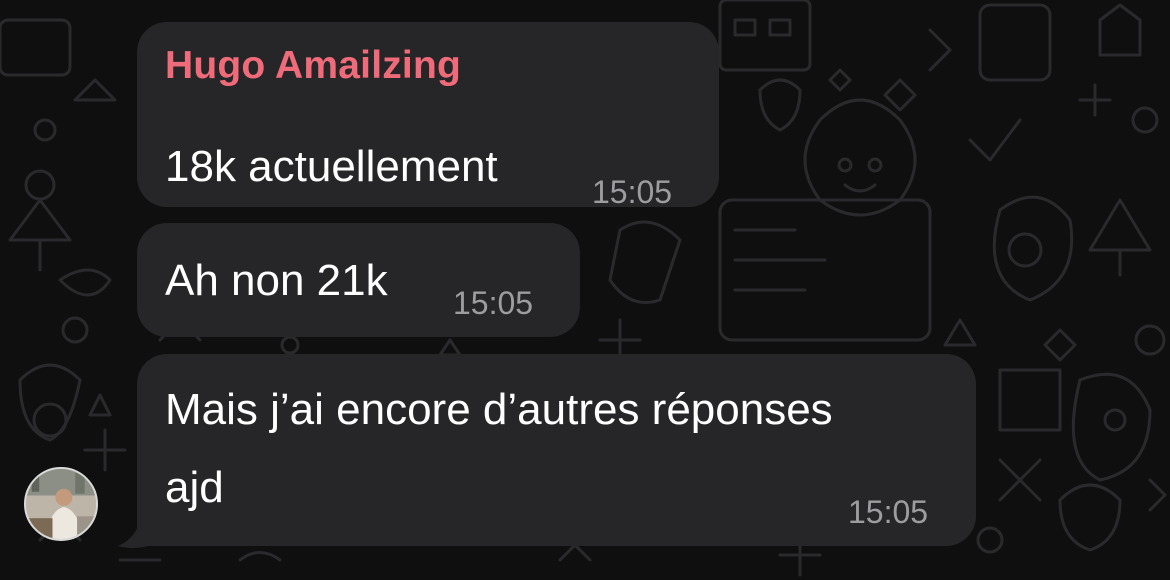 The width and height of the screenshot is (1170, 580). Describe the element at coordinates (194, 487) in the screenshot. I see `message-text: ajd` at that location.